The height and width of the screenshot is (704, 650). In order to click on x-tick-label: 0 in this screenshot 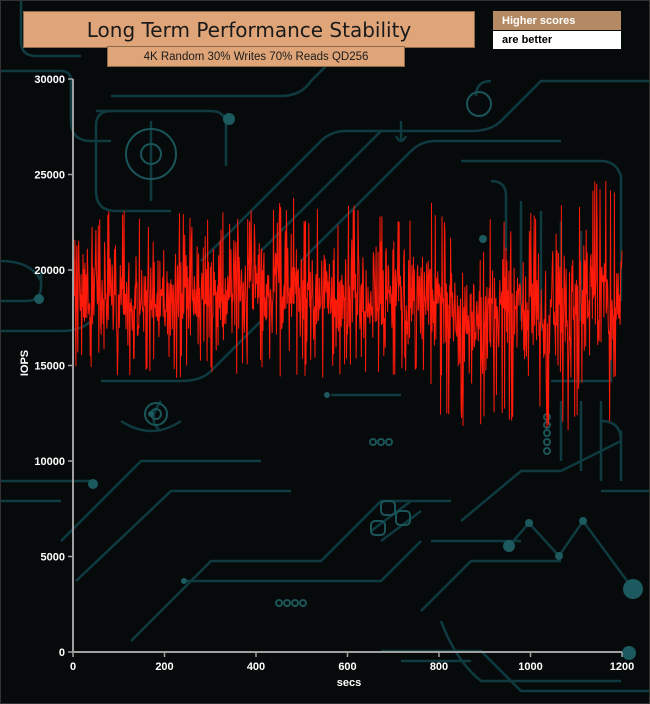, I will do `click(73, 667)`.